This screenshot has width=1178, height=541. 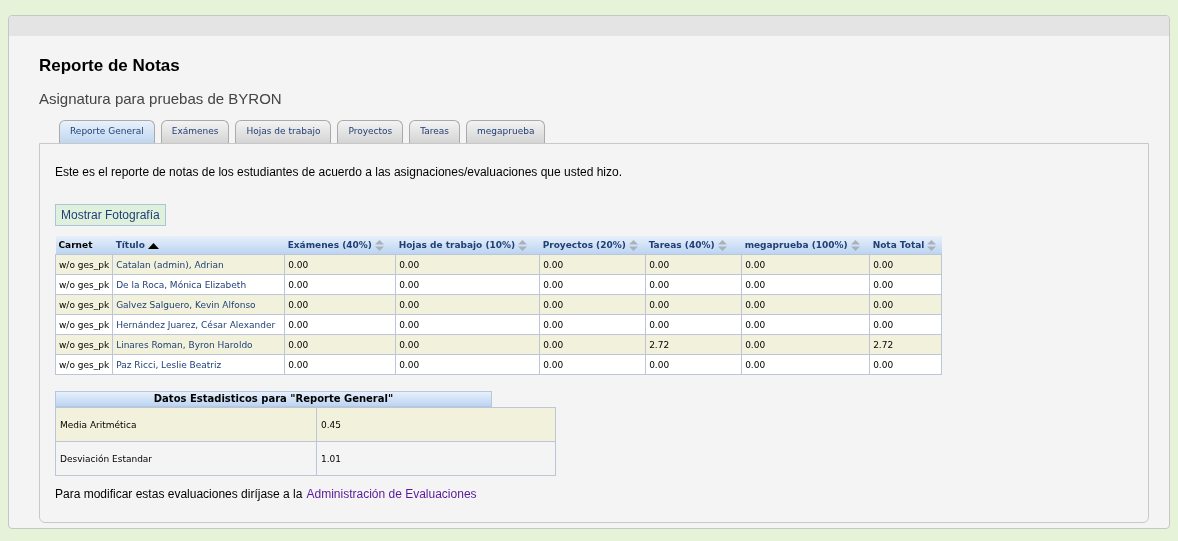 What do you see at coordinates (186, 458) in the screenshot?
I see `table-cell: Desviación Estandar` at bounding box center [186, 458].